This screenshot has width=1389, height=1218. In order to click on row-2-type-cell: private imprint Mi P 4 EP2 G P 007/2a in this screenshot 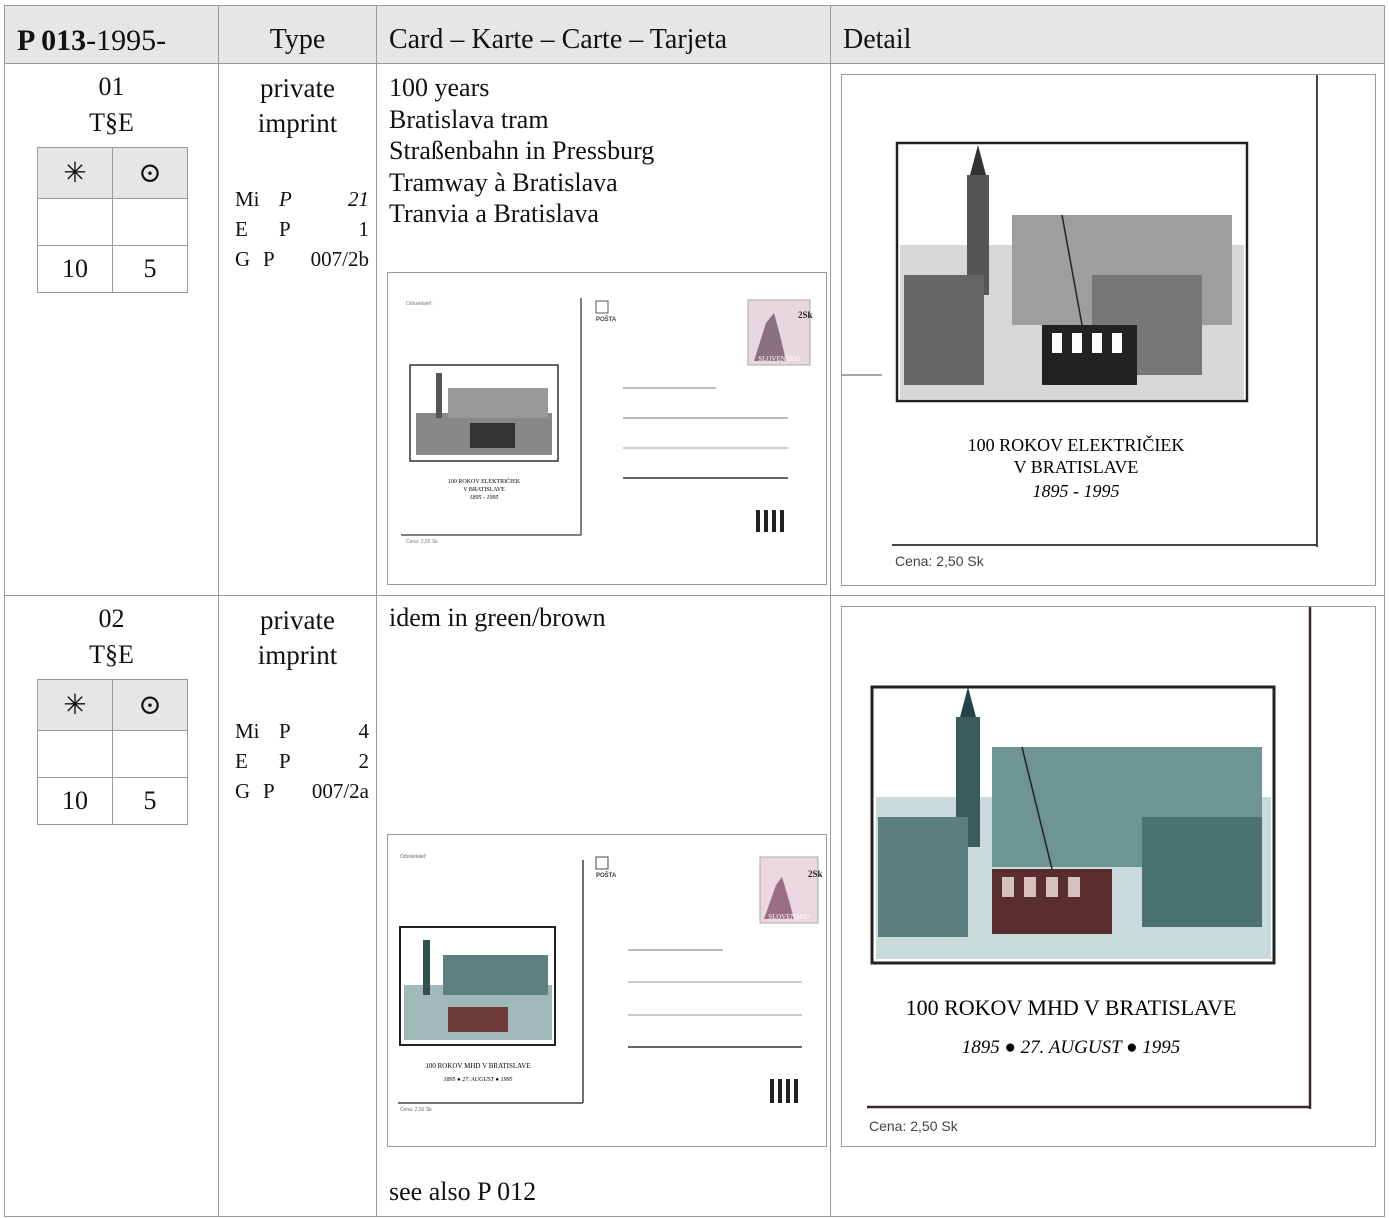, I will do `click(297, 906)`.